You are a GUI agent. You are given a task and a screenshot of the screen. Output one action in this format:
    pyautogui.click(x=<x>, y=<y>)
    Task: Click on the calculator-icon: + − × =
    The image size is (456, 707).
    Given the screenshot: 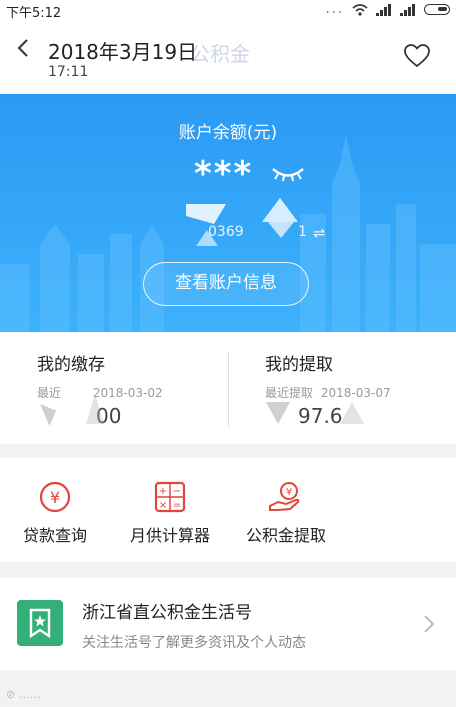 What is the action you would take?
    pyautogui.click(x=170, y=497)
    